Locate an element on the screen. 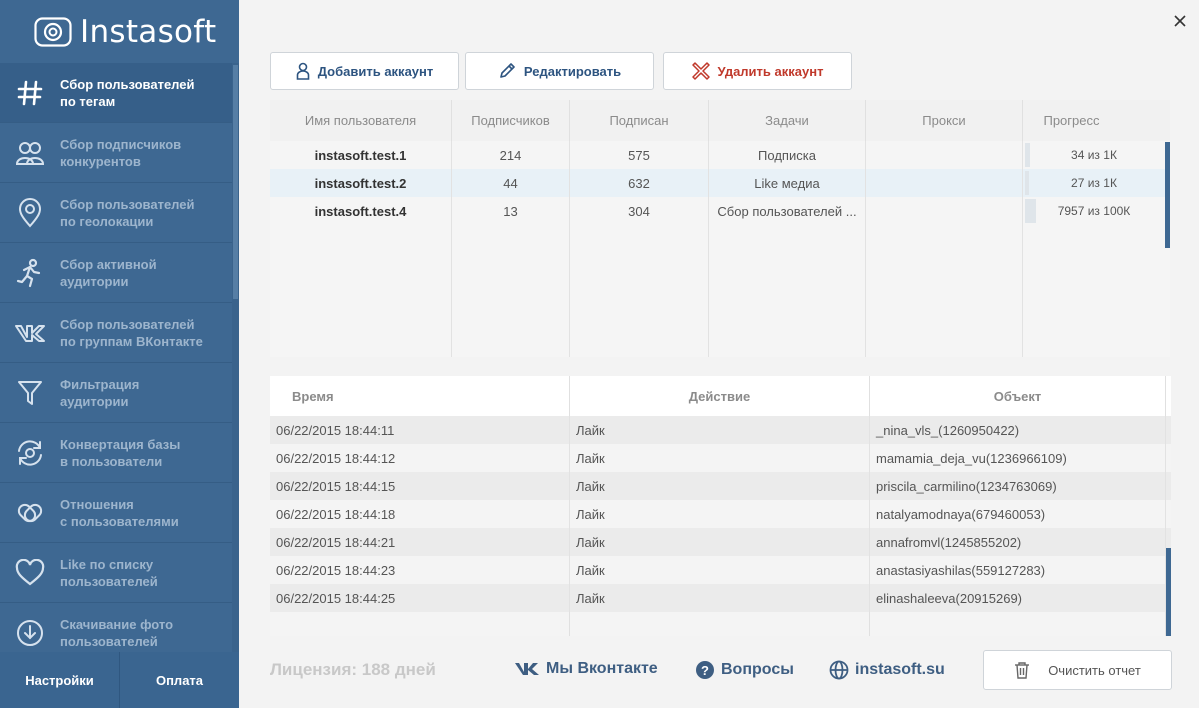  cell-following: 575 is located at coordinates (639, 155).